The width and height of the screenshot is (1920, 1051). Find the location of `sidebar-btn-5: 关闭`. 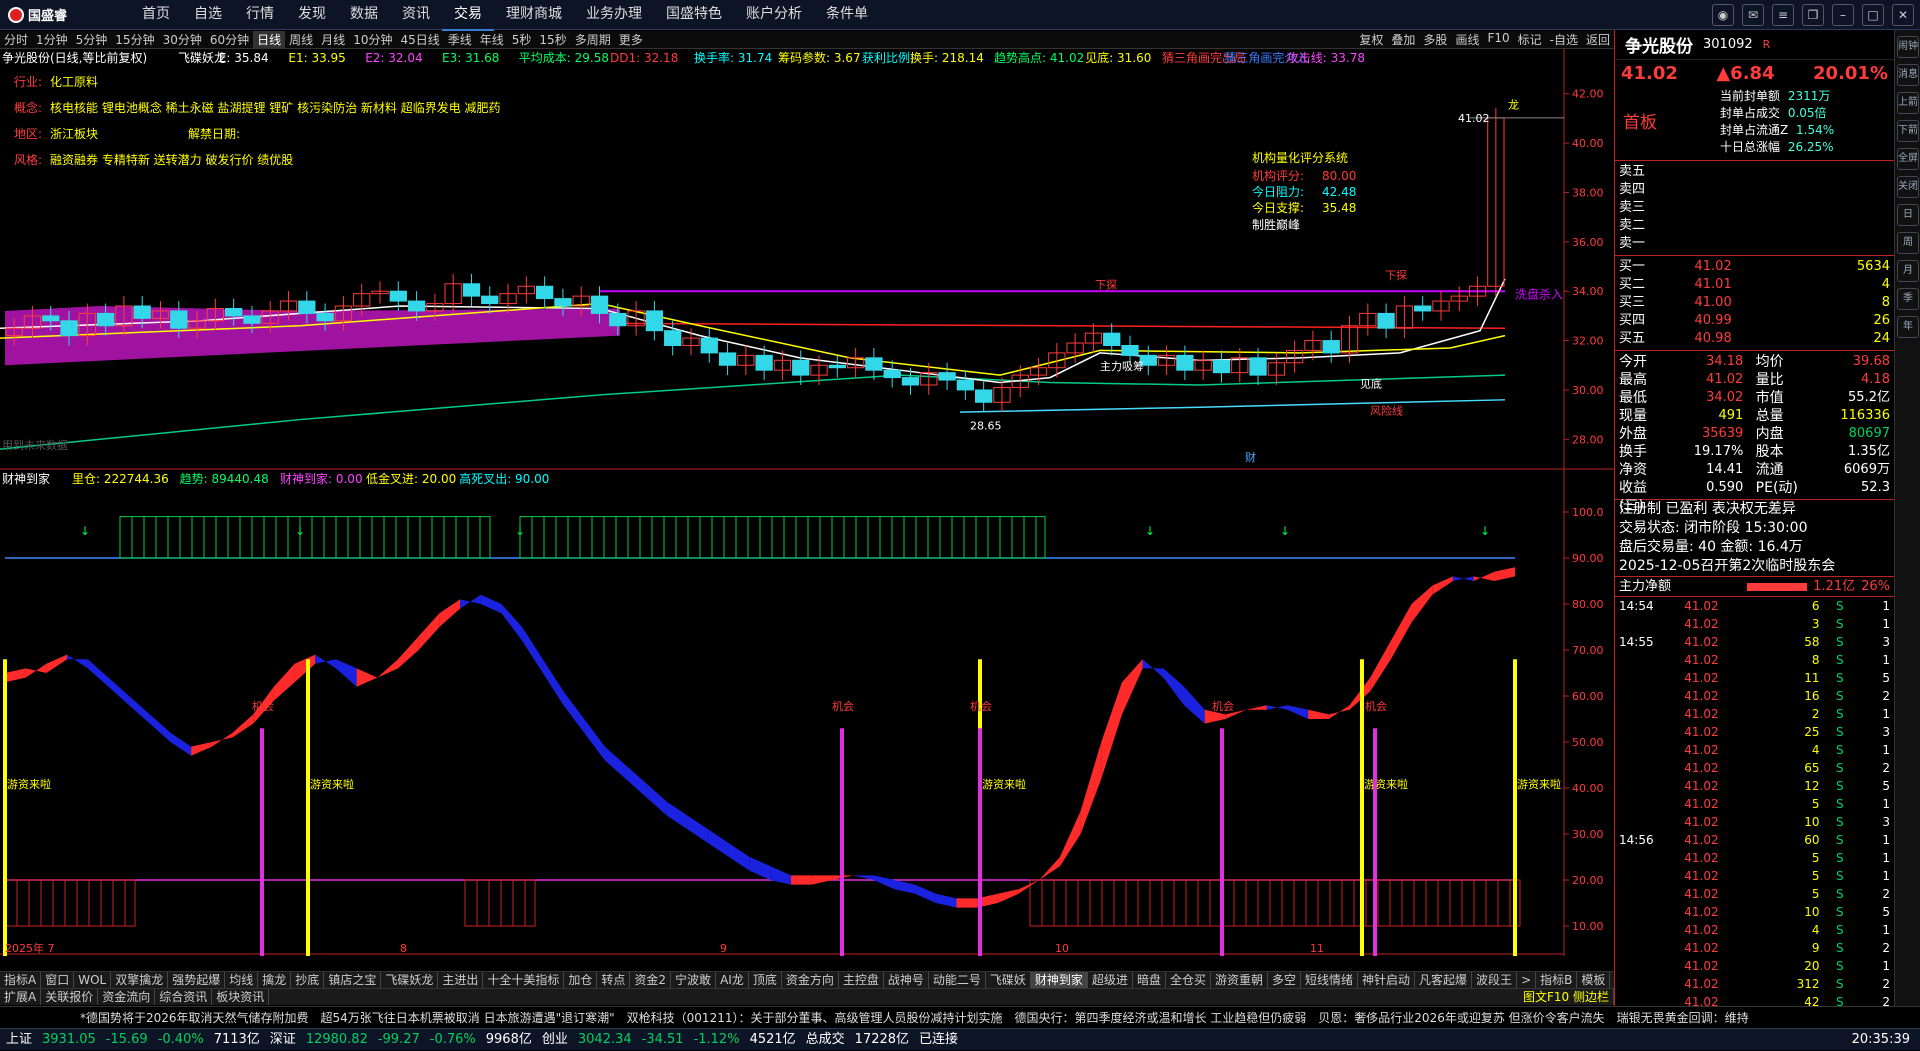

sidebar-btn-5: 关闭 is located at coordinates (1908, 187).